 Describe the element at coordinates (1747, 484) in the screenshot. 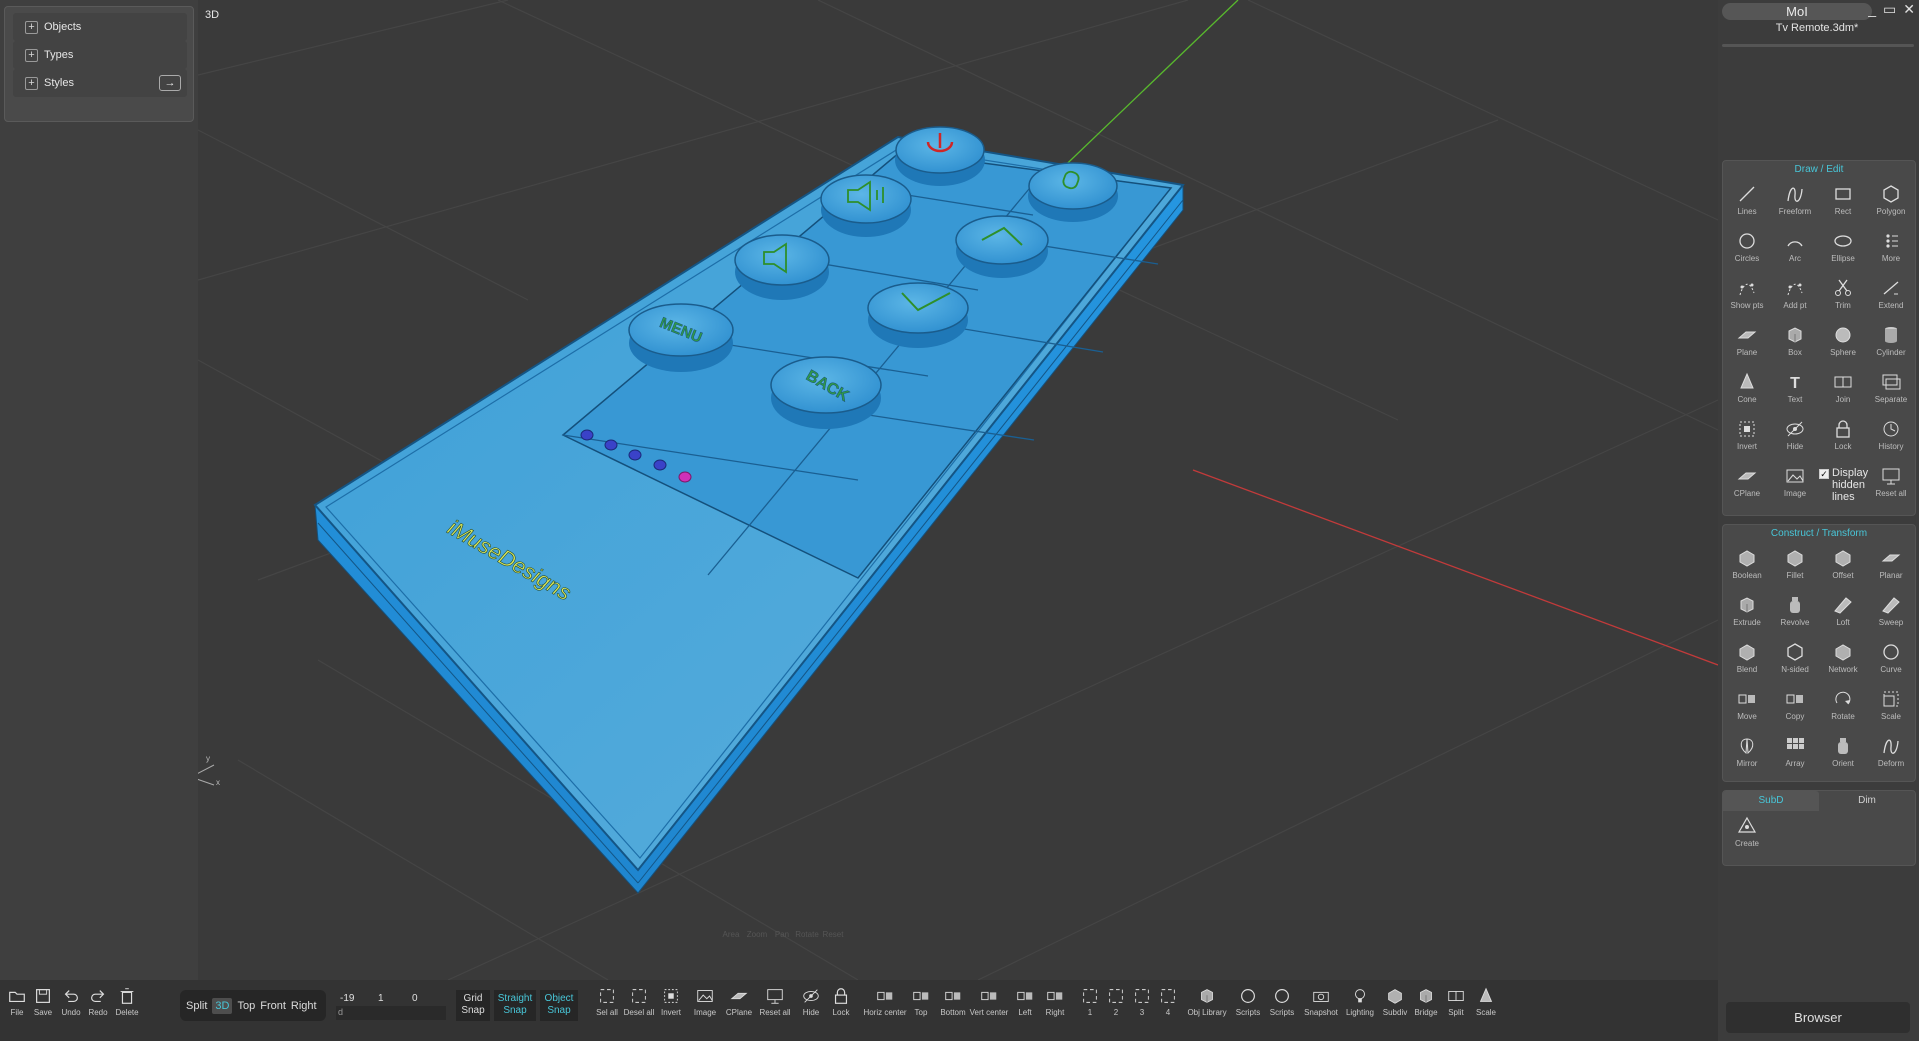

I see `tool-cplane-button: CPlane` at that location.